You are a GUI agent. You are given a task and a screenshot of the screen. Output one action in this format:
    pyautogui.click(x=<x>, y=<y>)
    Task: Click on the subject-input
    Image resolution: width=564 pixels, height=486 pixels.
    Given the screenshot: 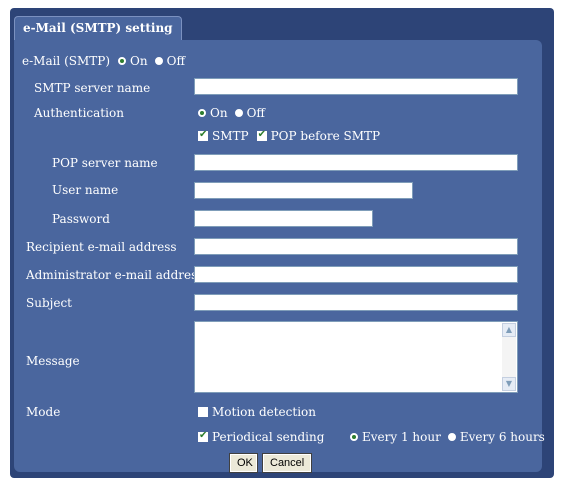 What is the action you would take?
    pyautogui.click(x=356, y=302)
    